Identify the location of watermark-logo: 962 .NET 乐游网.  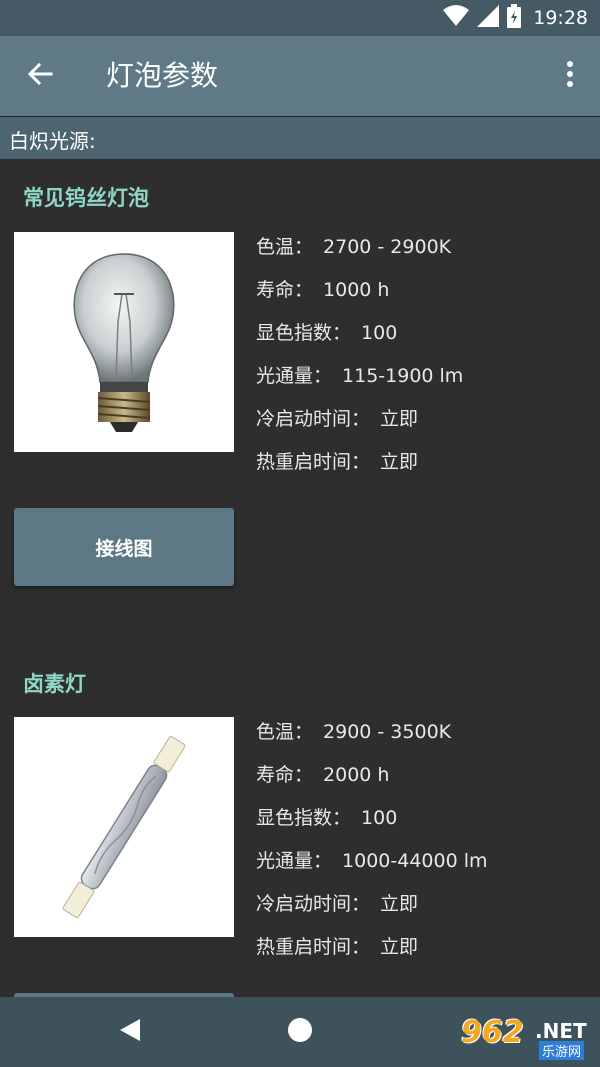
(527, 1038).